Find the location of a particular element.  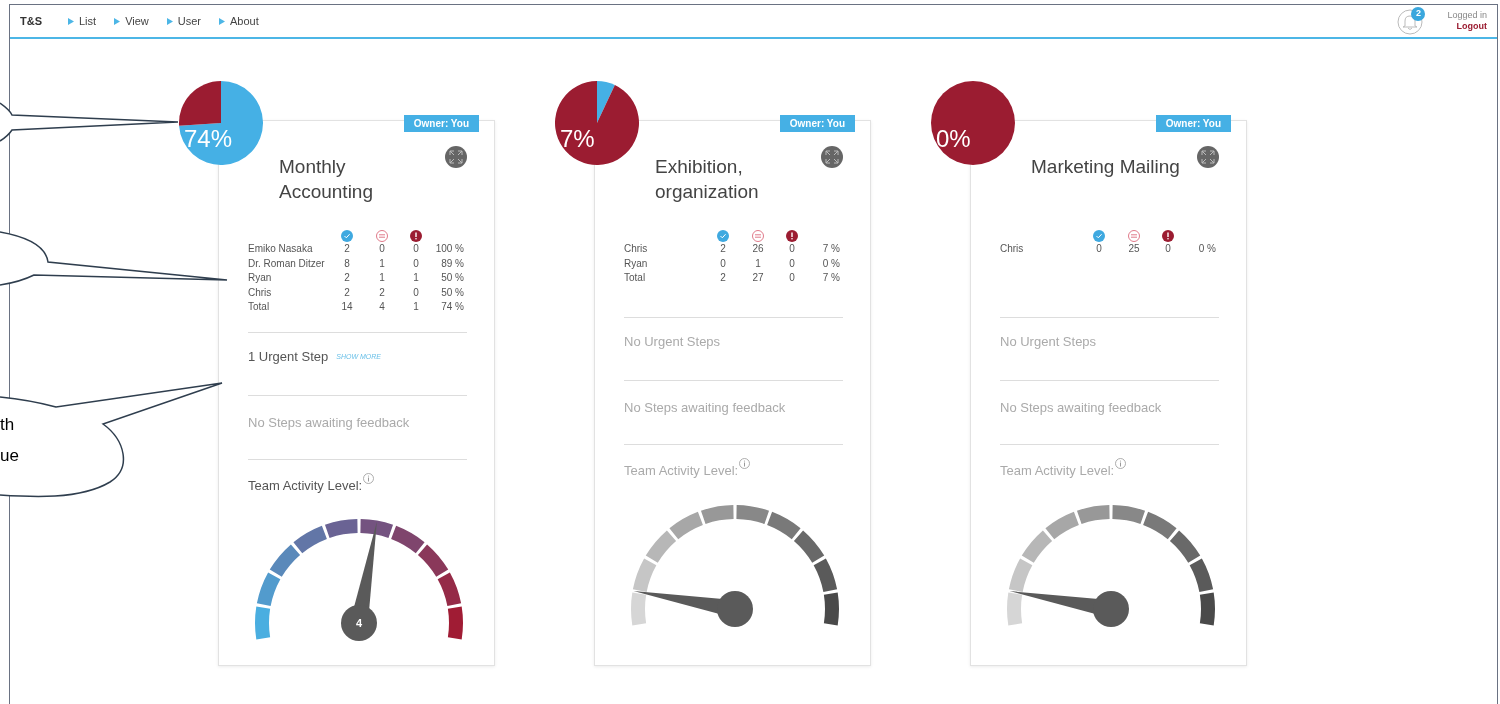

stat-percent: 74 % is located at coordinates (452, 307).